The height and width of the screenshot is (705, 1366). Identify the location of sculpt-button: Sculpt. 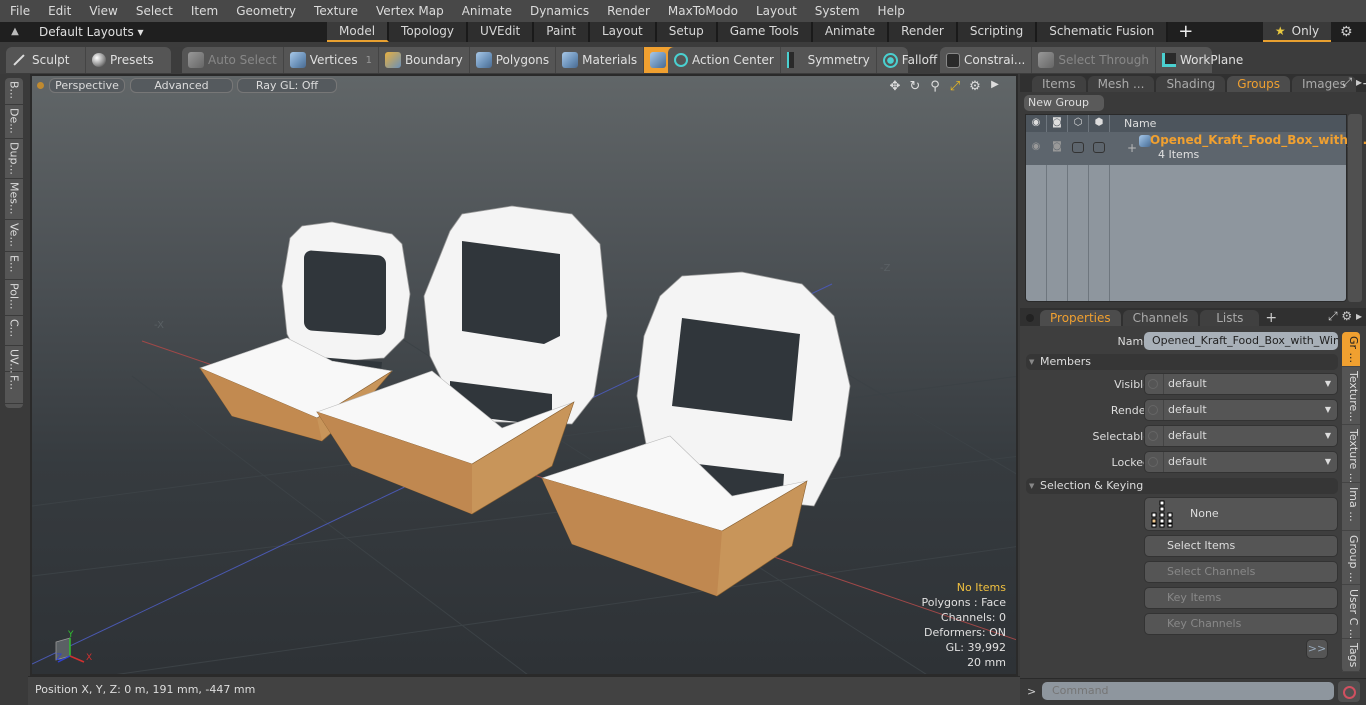
(46, 60).